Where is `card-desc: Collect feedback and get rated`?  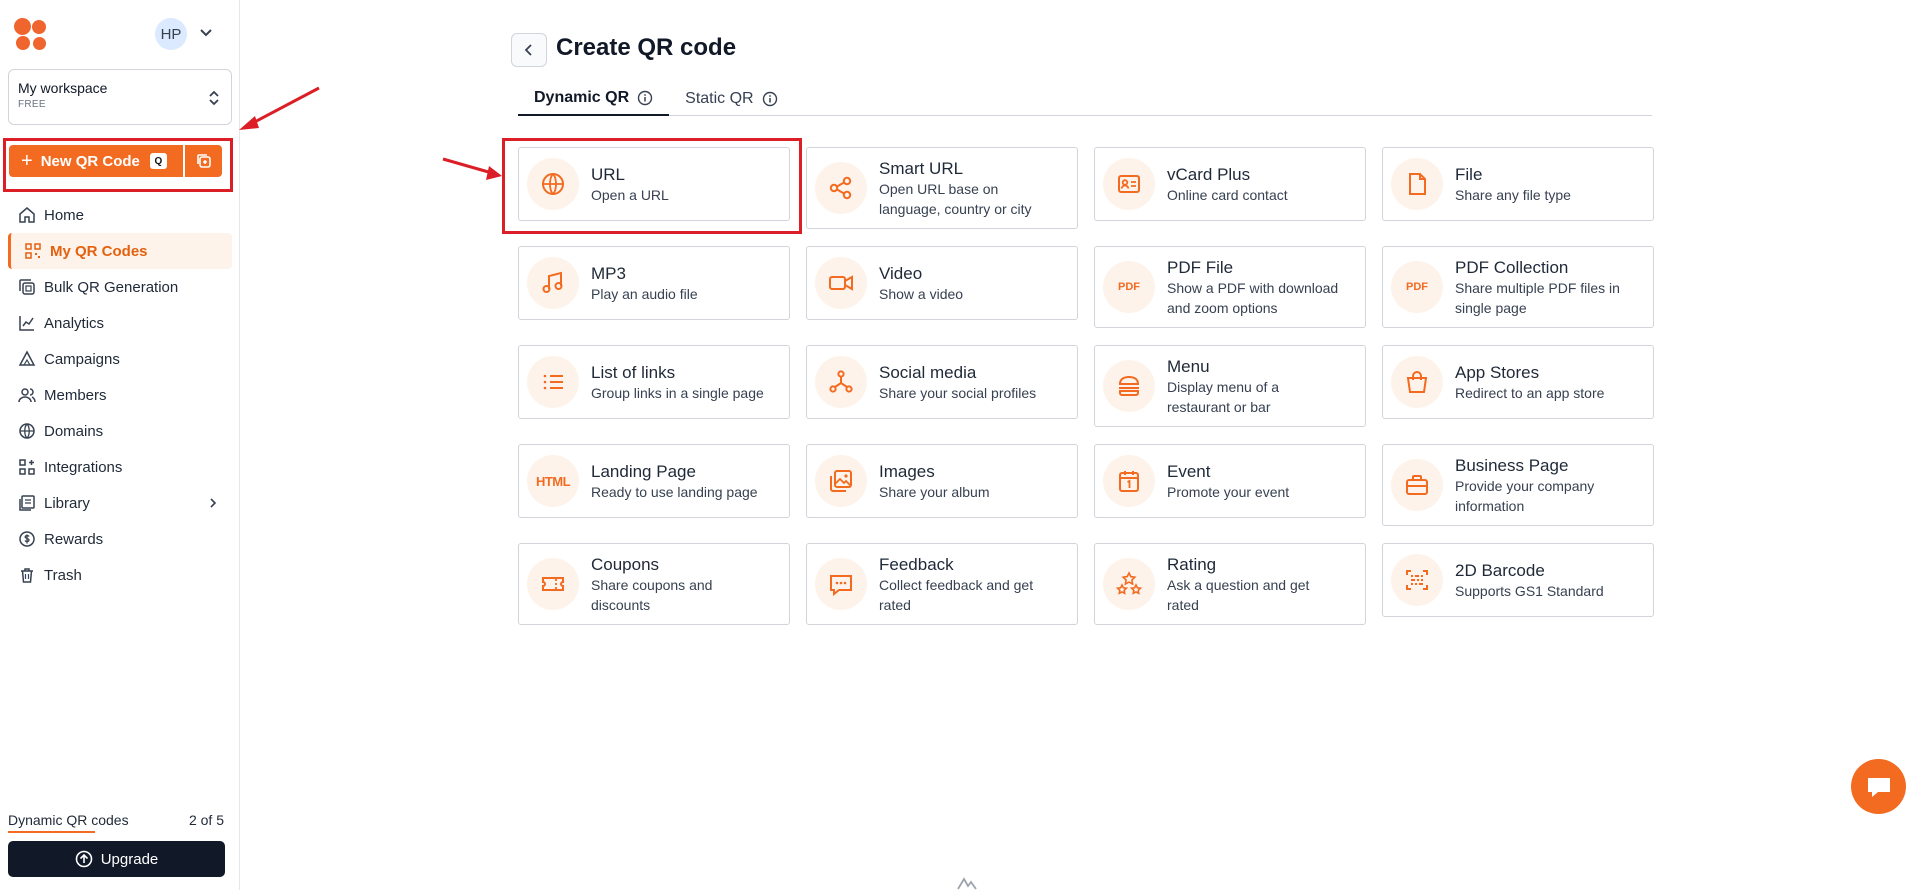 card-desc: Collect feedback and get rated is located at coordinates (956, 594).